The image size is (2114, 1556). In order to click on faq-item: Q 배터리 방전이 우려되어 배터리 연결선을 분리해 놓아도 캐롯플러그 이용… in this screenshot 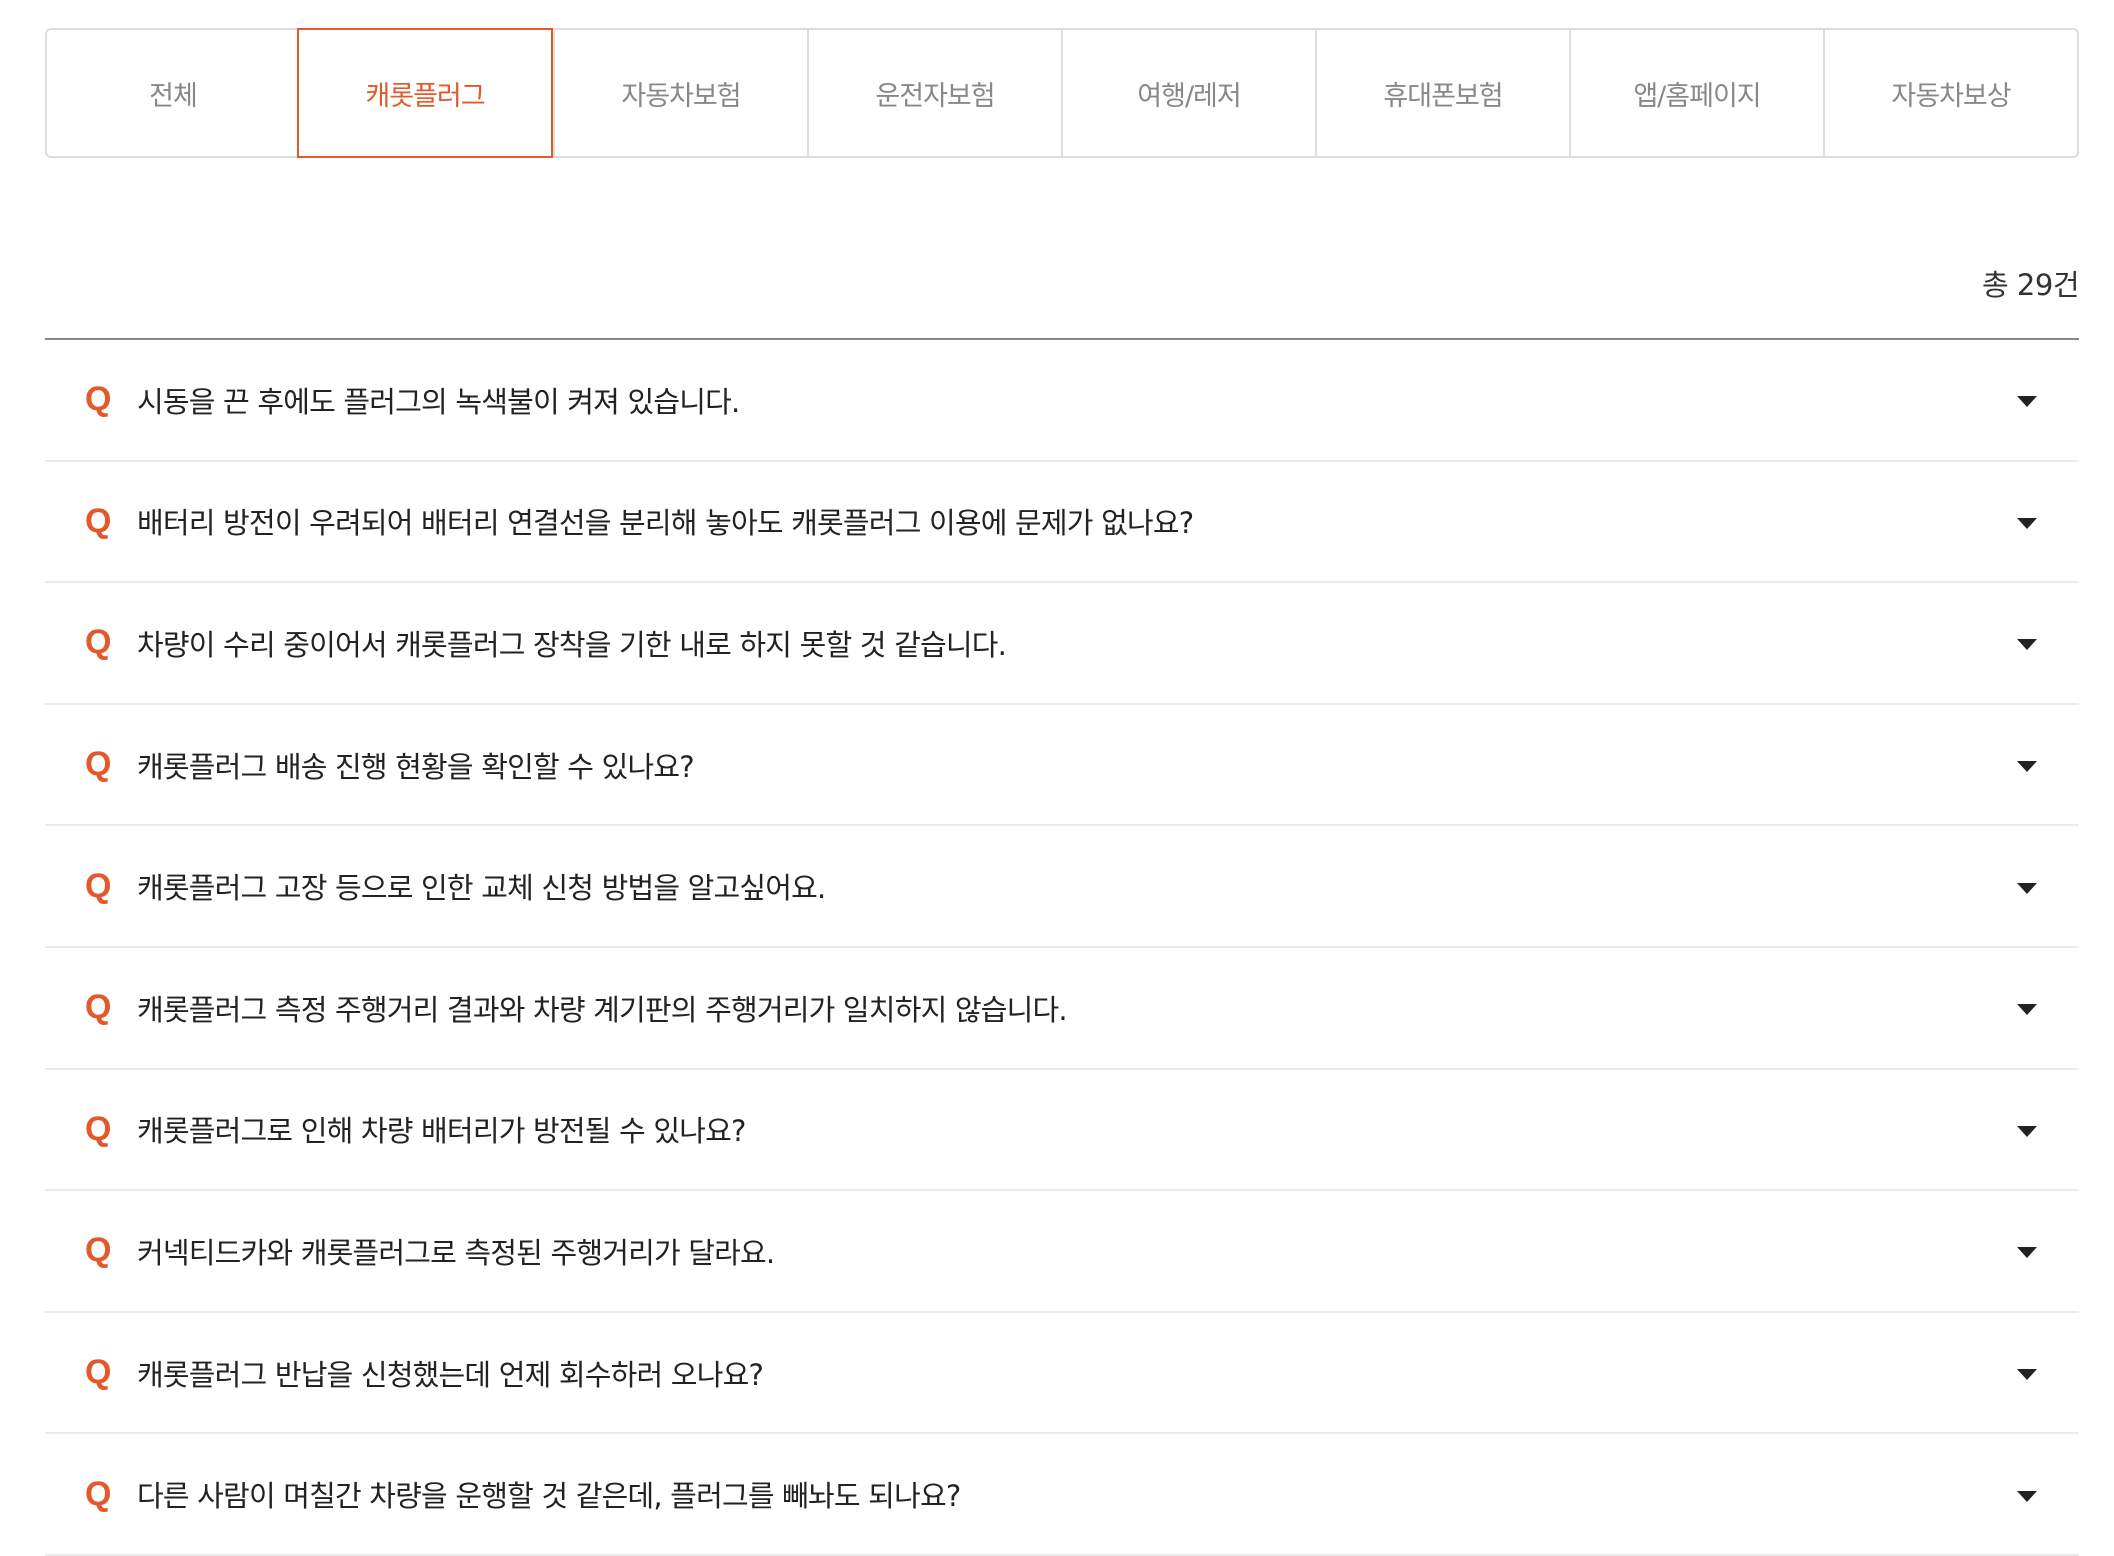, I will do `click(1062, 523)`.